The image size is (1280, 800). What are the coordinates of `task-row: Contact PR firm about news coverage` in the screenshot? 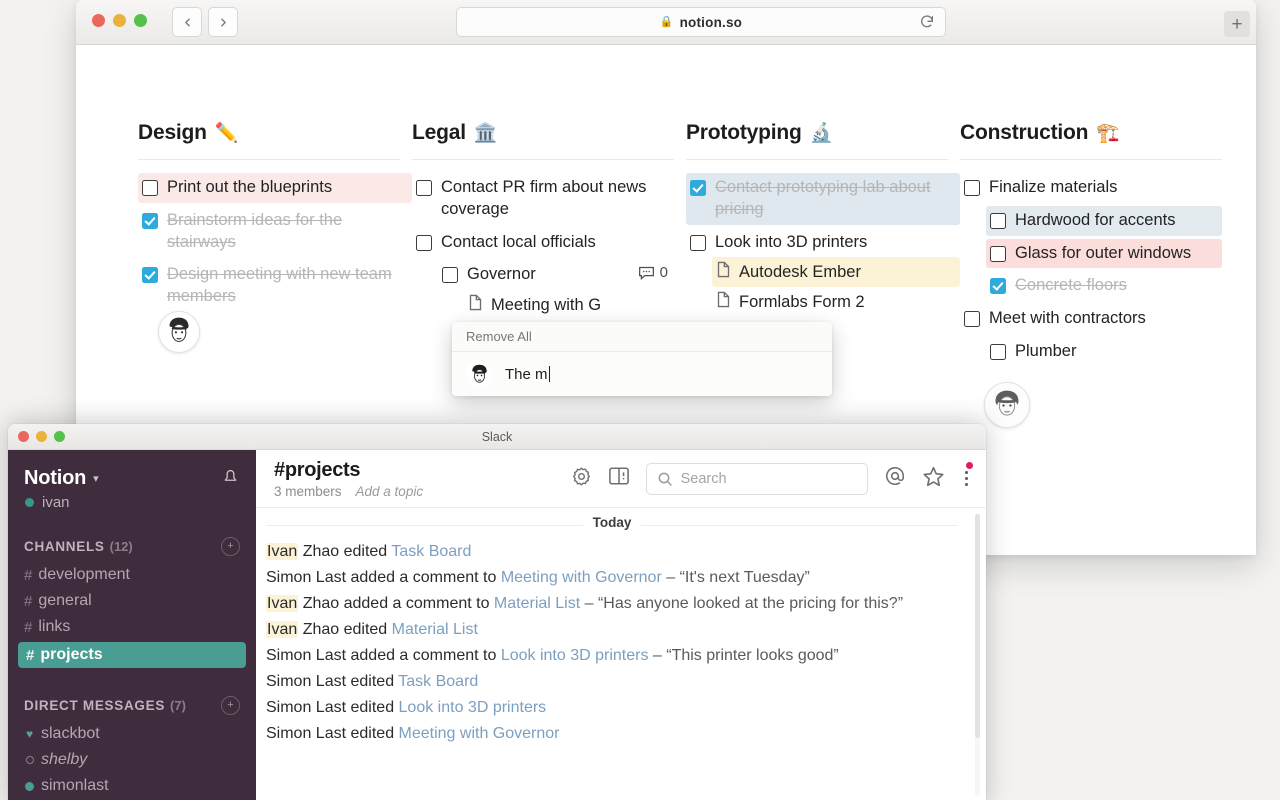 It's located at (549, 199).